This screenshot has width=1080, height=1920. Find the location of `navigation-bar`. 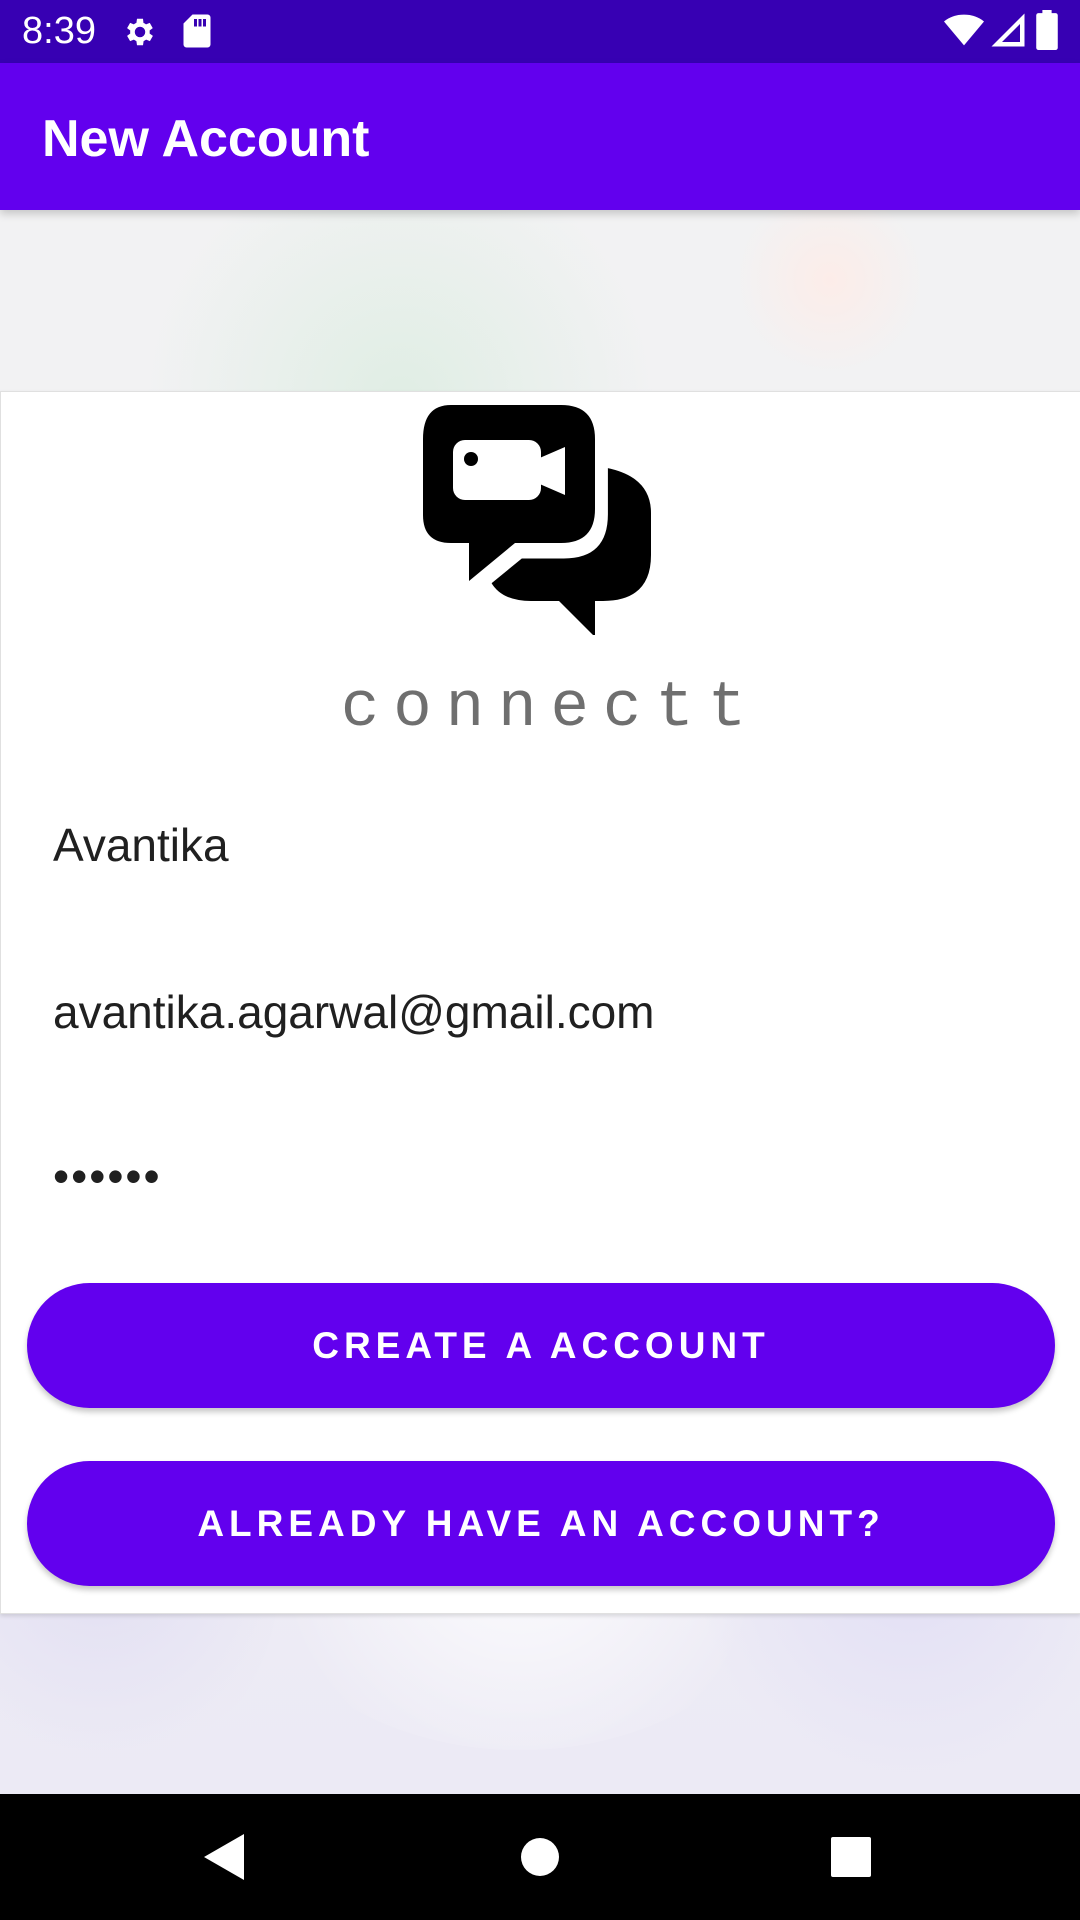

navigation-bar is located at coordinates (540, 1857).